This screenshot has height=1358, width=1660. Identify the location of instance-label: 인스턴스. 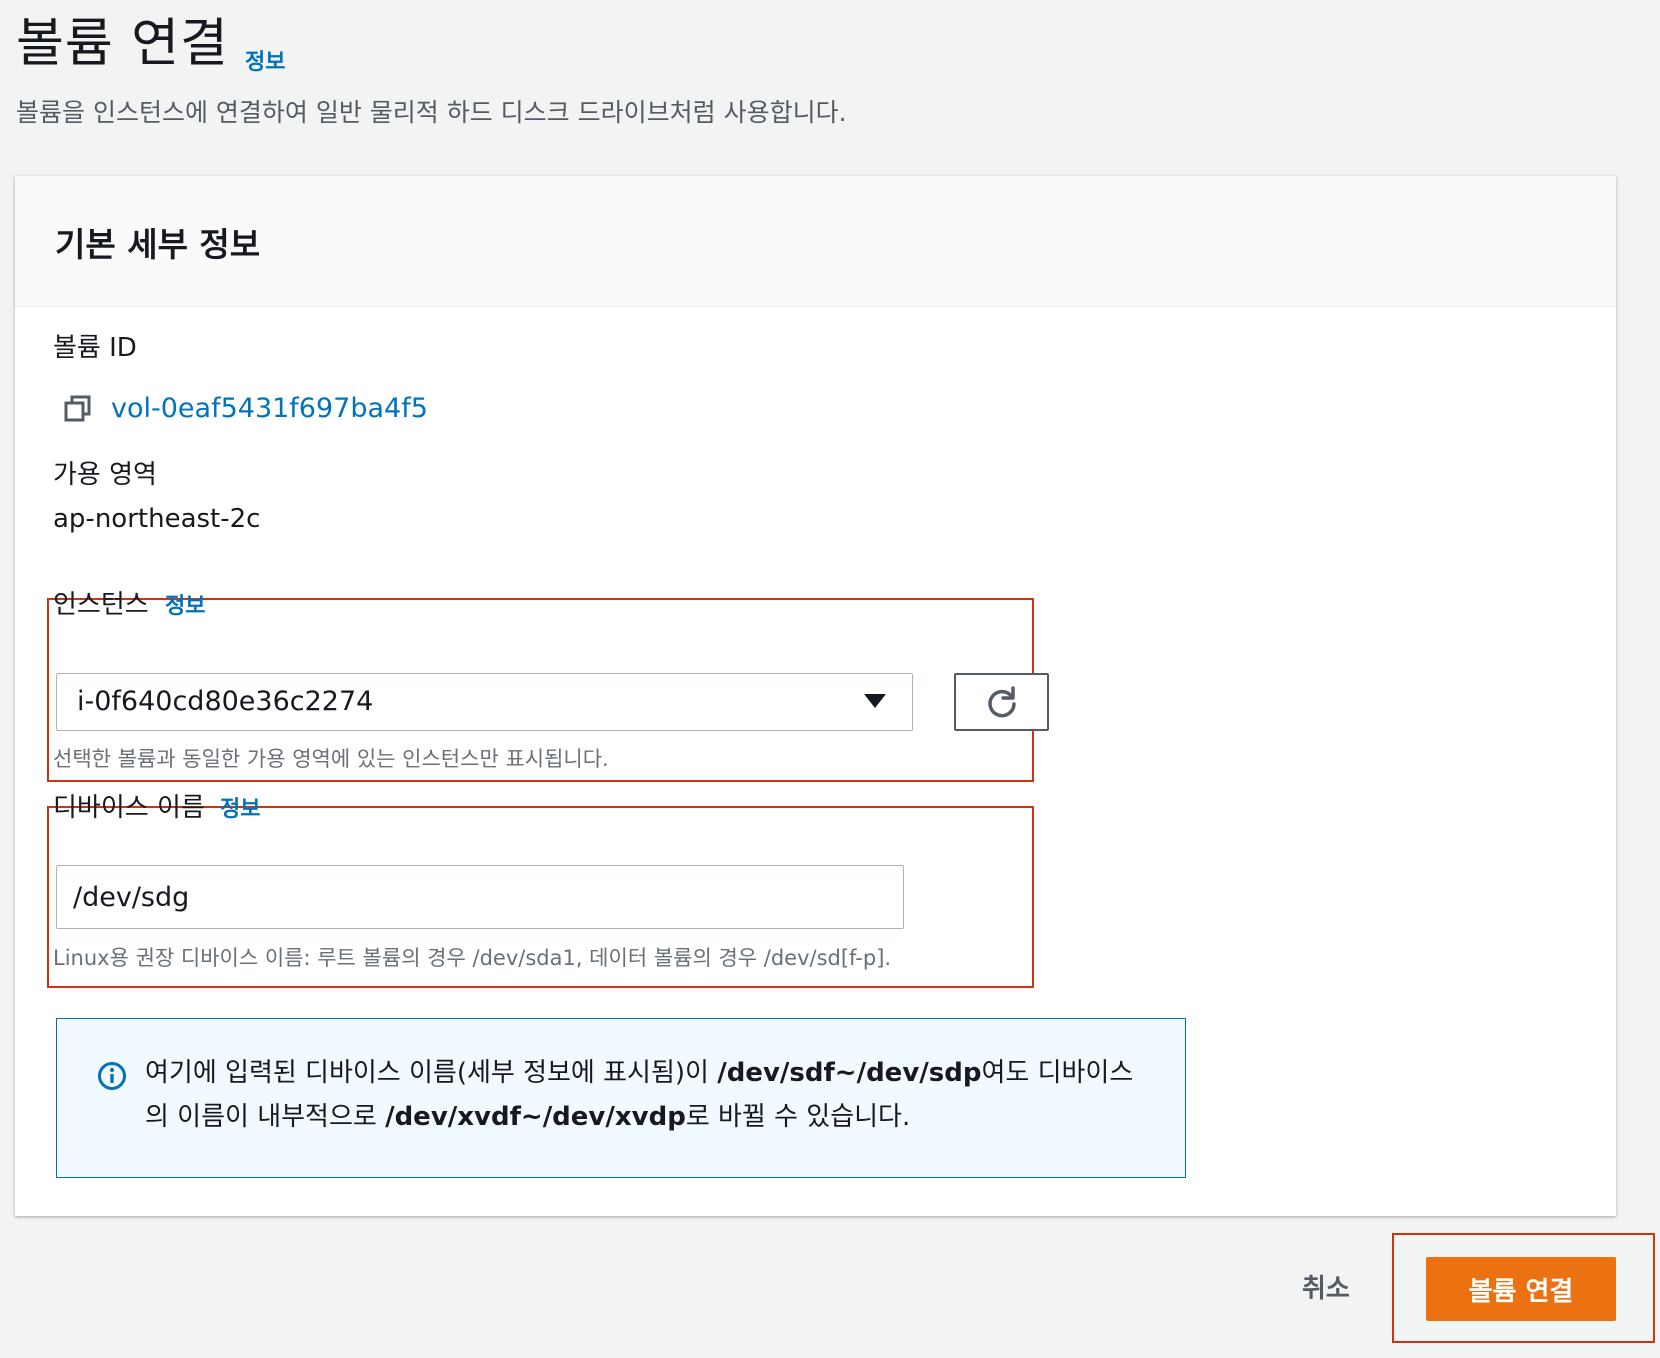
(101, 605).